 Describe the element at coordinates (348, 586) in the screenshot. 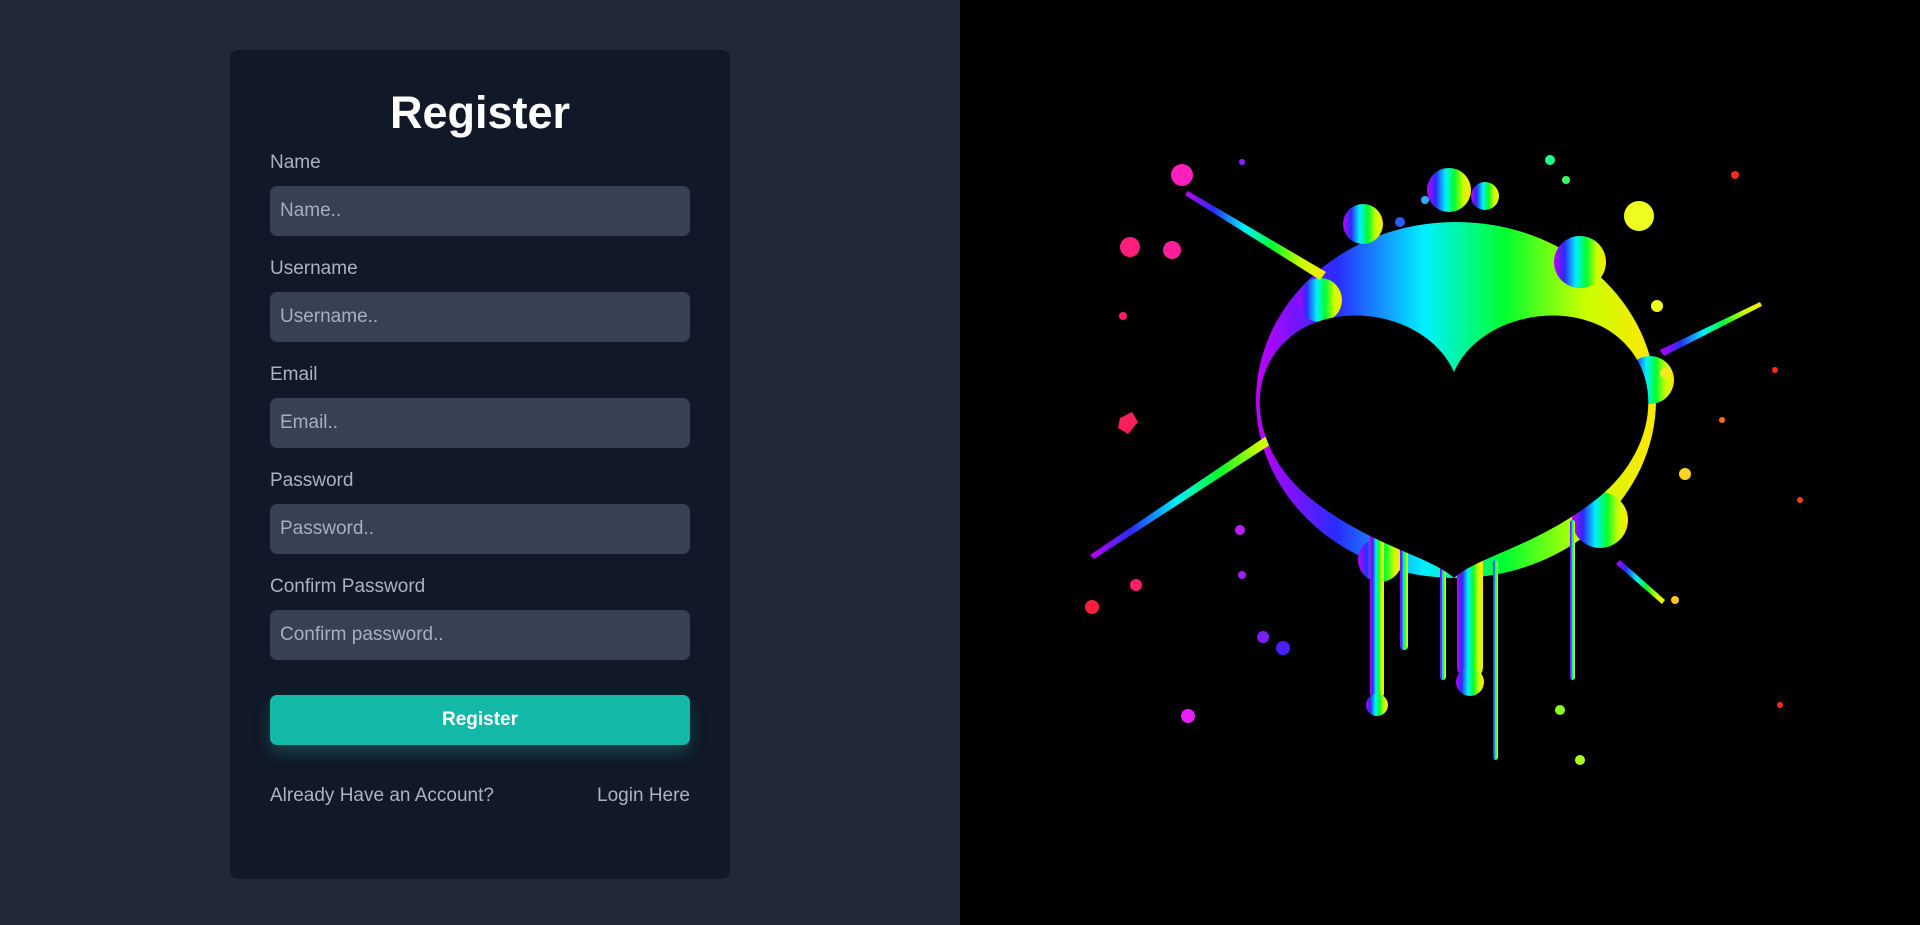

I see `confirm-password-label: Confirm Password` at that location.